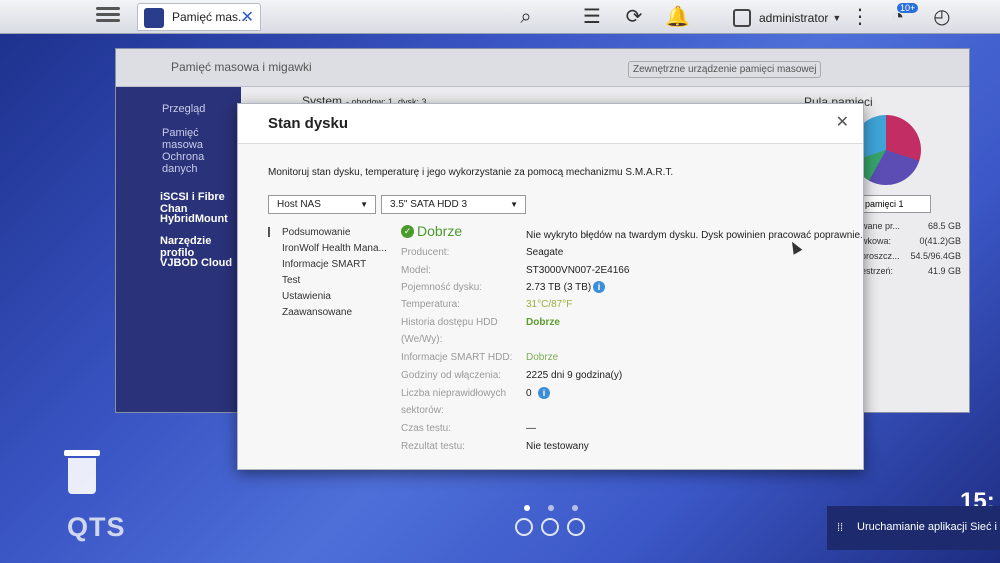  What do you see at coordinates (592, 17) in the screenshot?
I see `background-tasks-icon: ☰` at bounding box center [592, 17].